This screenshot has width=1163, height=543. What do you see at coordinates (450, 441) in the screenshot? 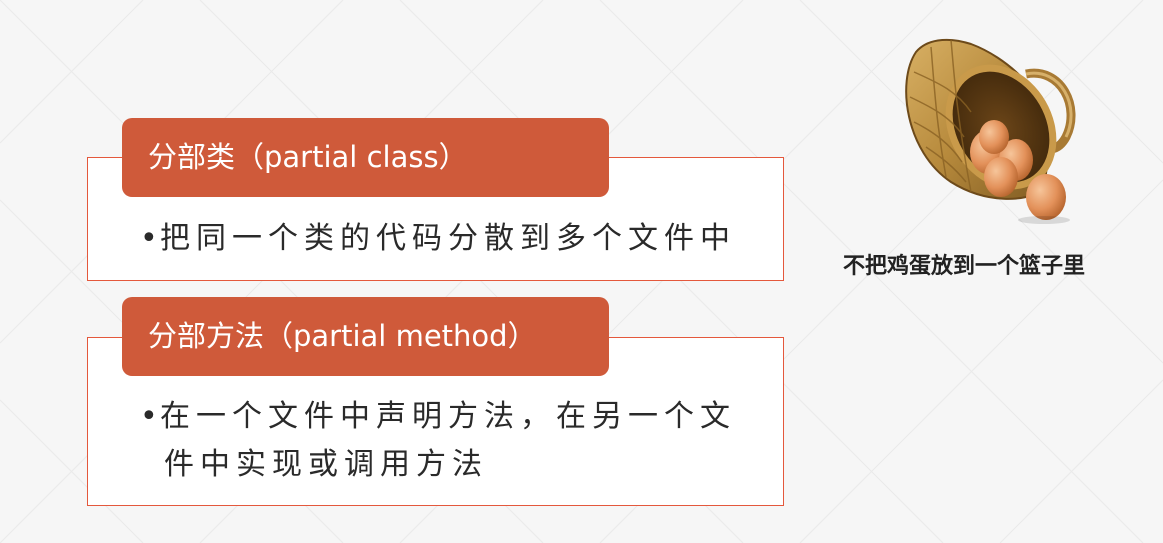
I see `partial-method-bullet: •在一个文件中声明方法，在另一个文 件中实现或调用方法` at bounding box center [450, 441].